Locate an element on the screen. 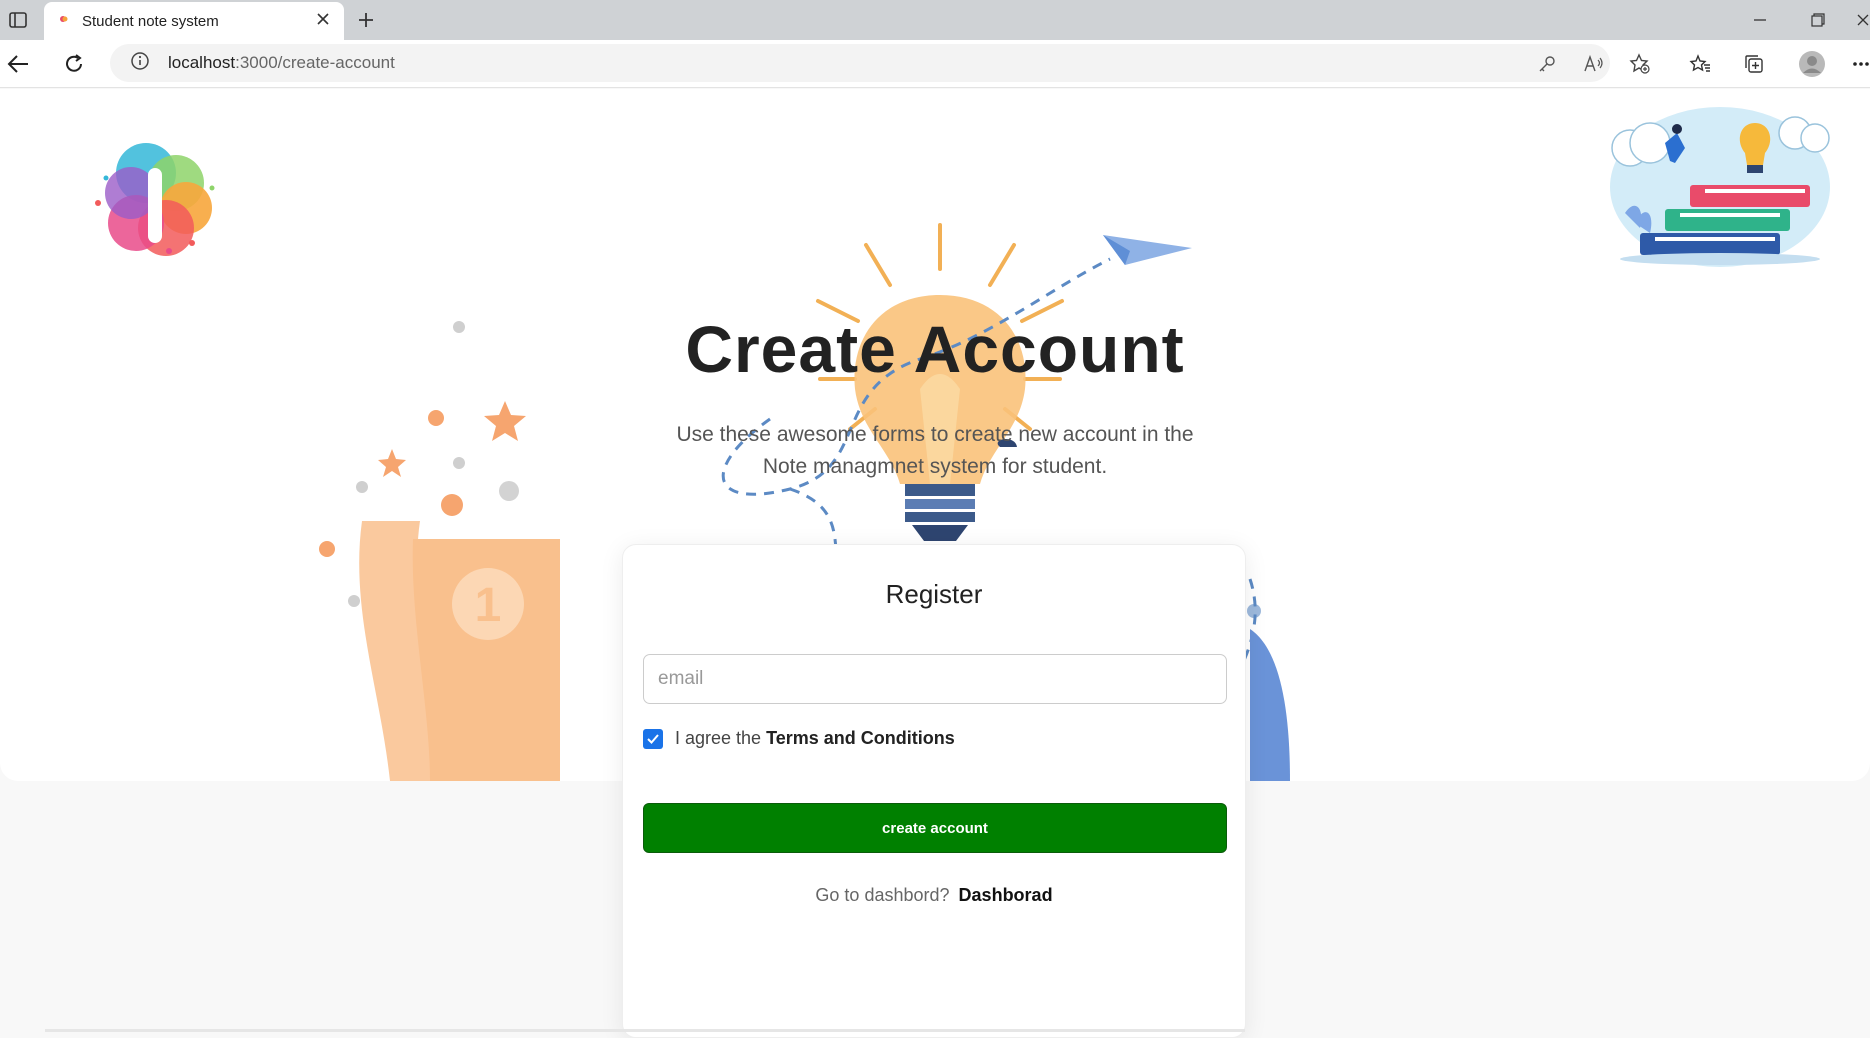 This screenshot has height=1038, width=1870. browser-toolbar: localhost:3000/create-account is located at coordinates (935, 64).